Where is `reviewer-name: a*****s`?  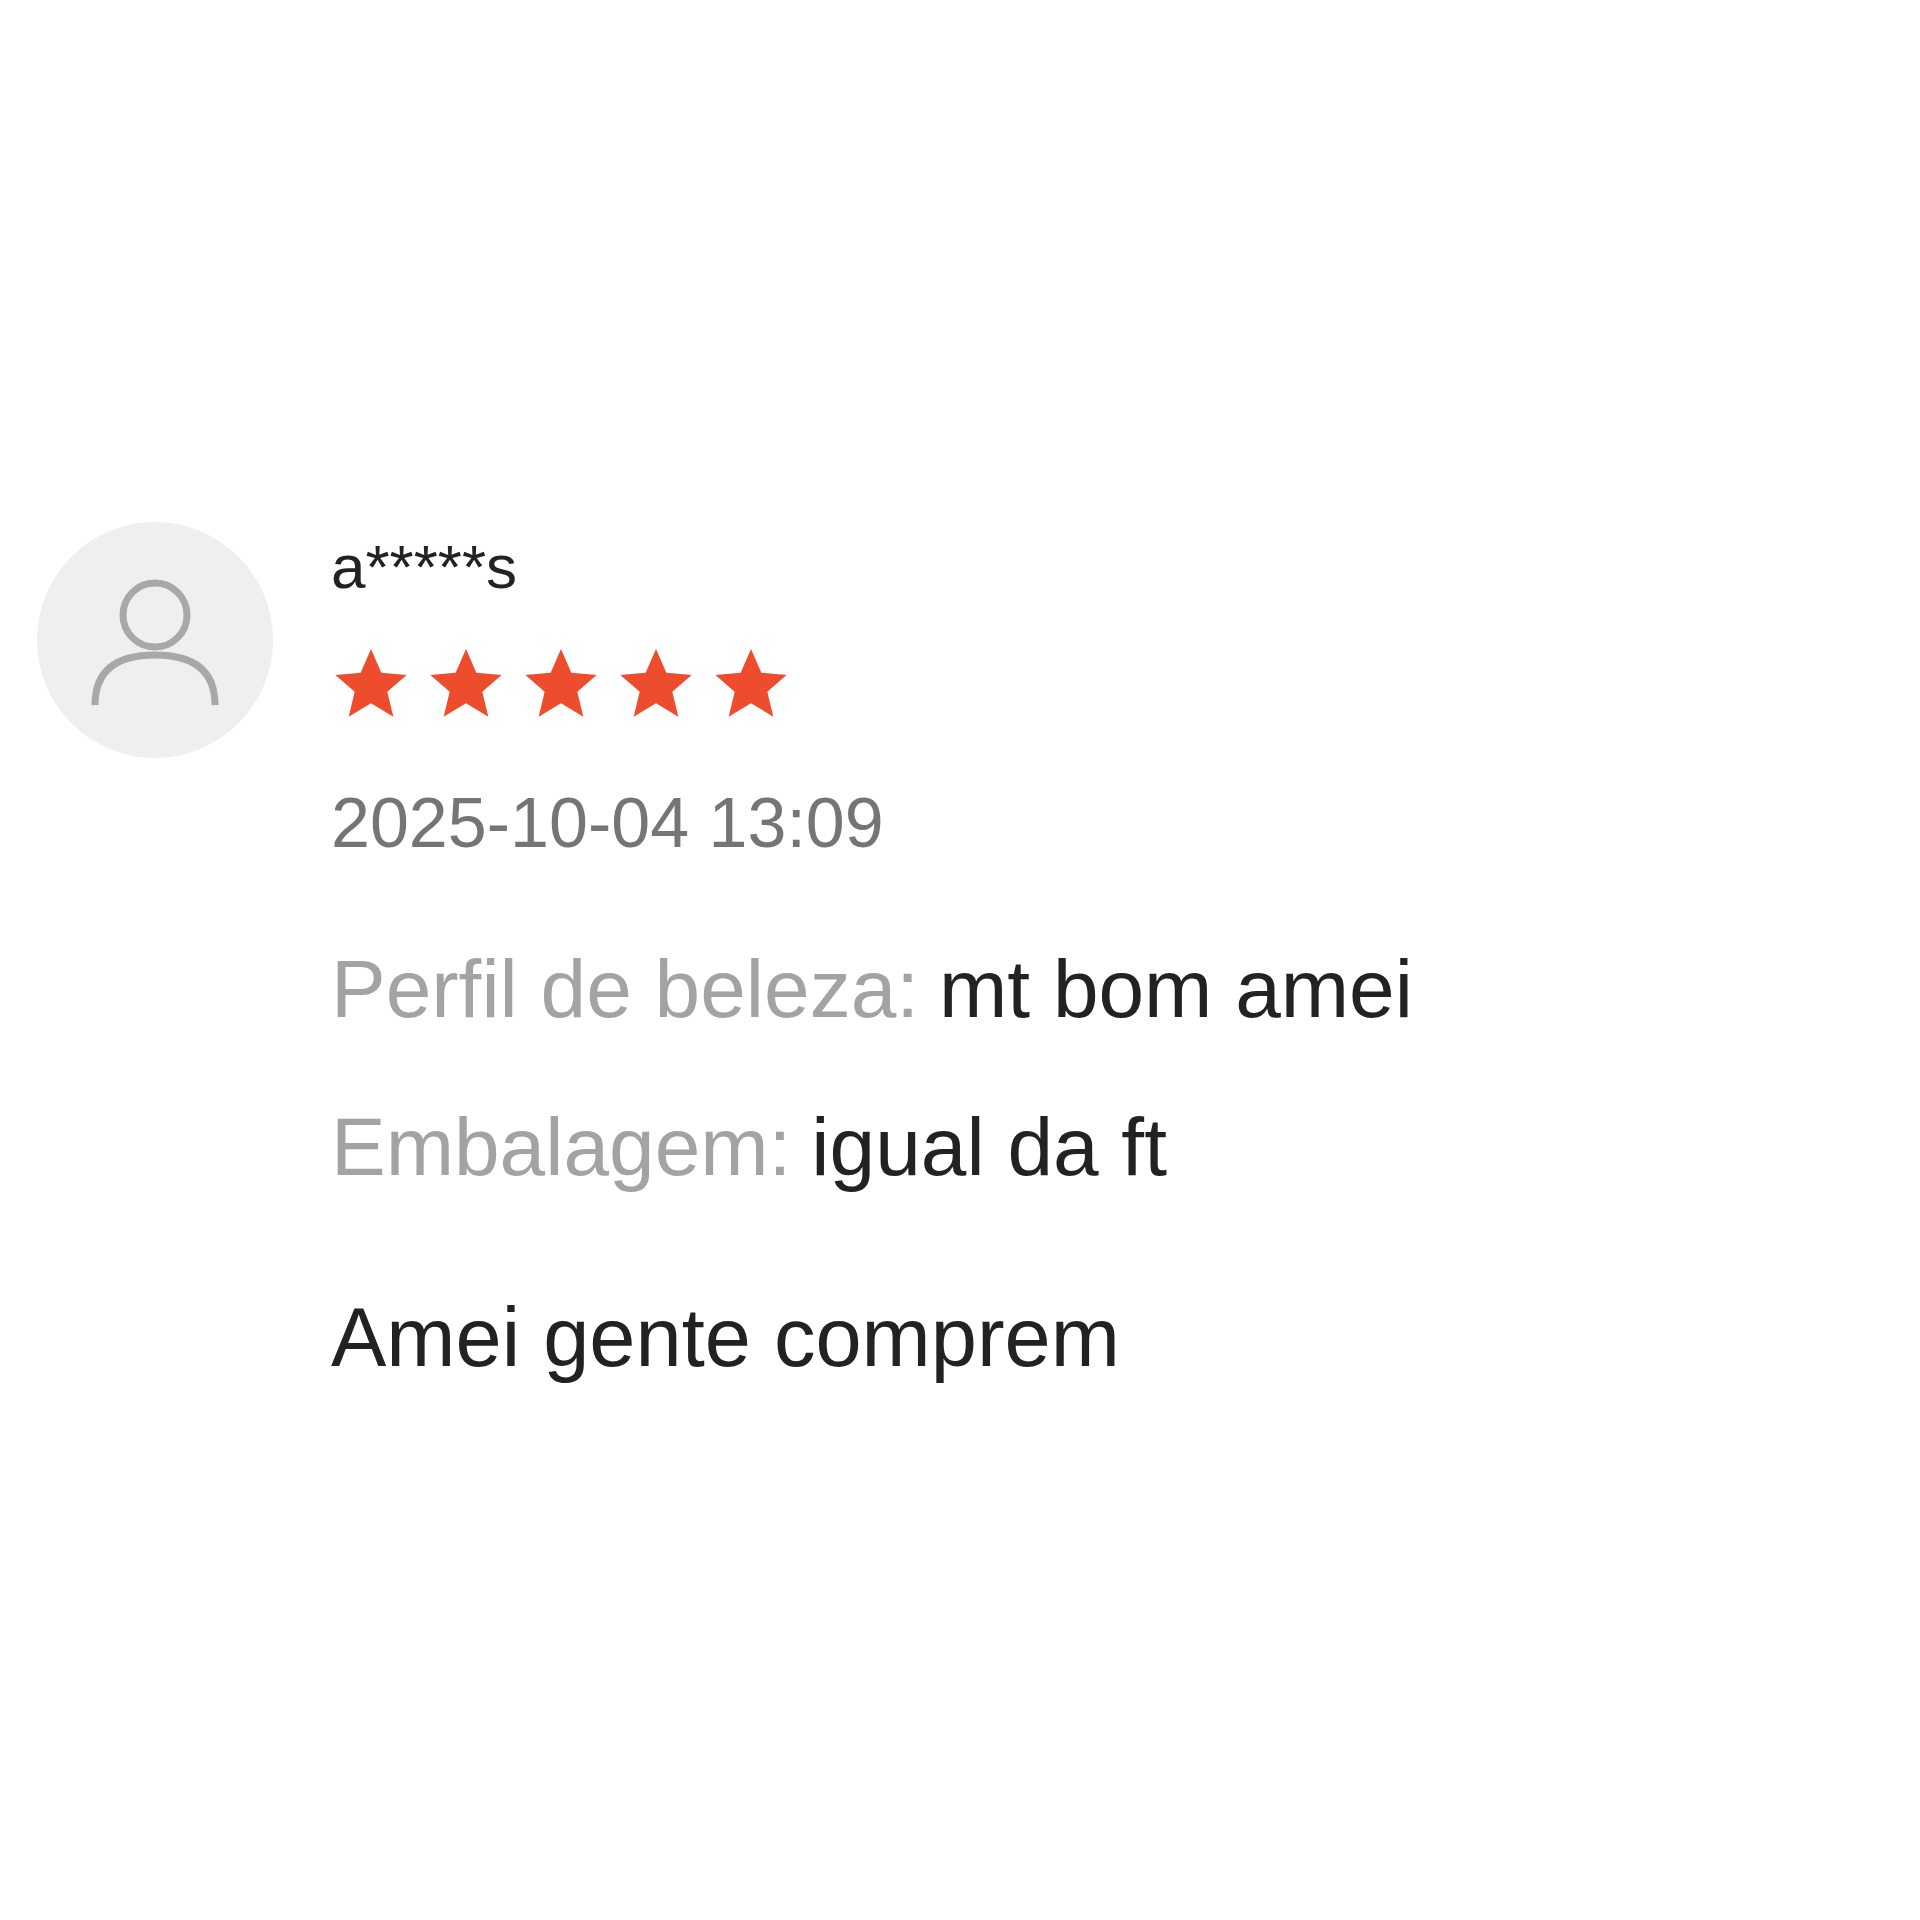
reviewer-name: a*****s is located at coordinates (425, 567).